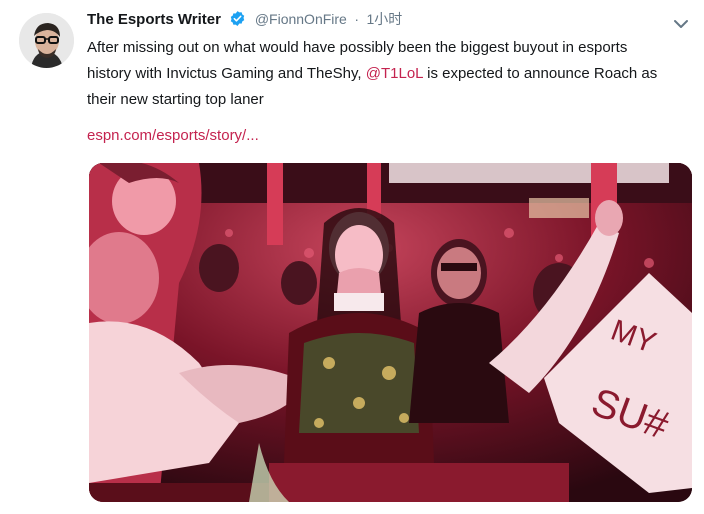  Describe the element at coordinates (237, 21) in the screenshot. I see `verified-badge-icon` at that location.